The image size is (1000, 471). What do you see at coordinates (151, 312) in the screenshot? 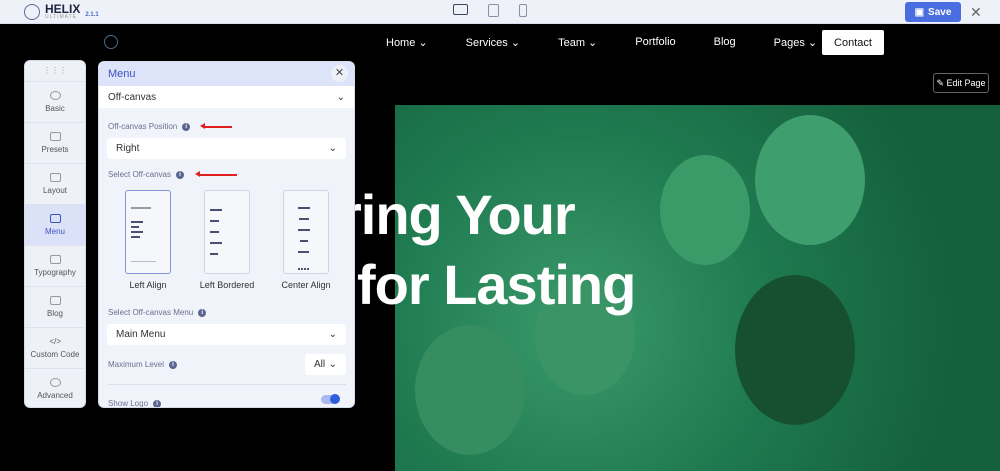
I see `offcanvas-menu-label: Select Off-canvas Menu` at bounding box center [151, 312].